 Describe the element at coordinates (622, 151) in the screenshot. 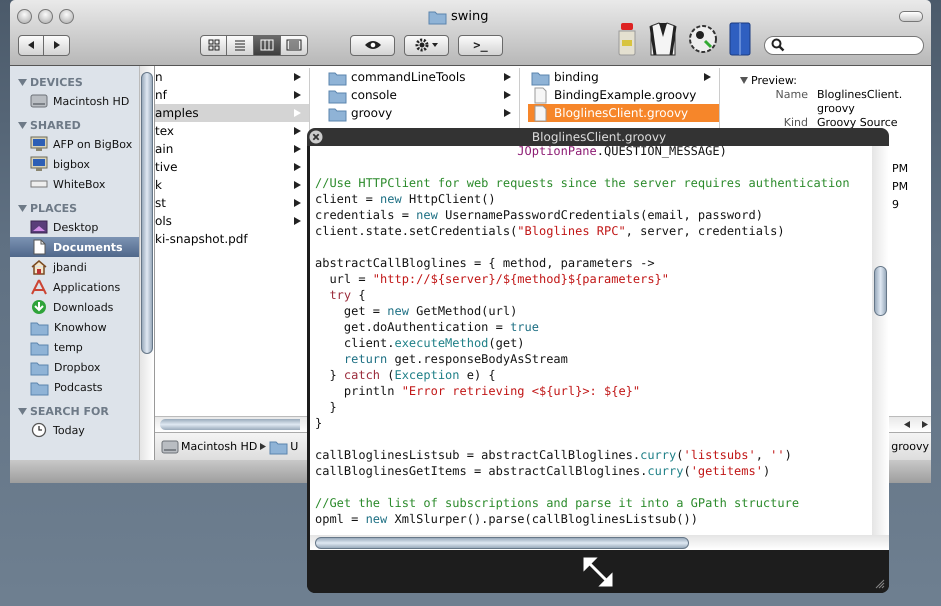

I see `code-line: JOptionPane.QUESTION_MESSAGE)` at that location.